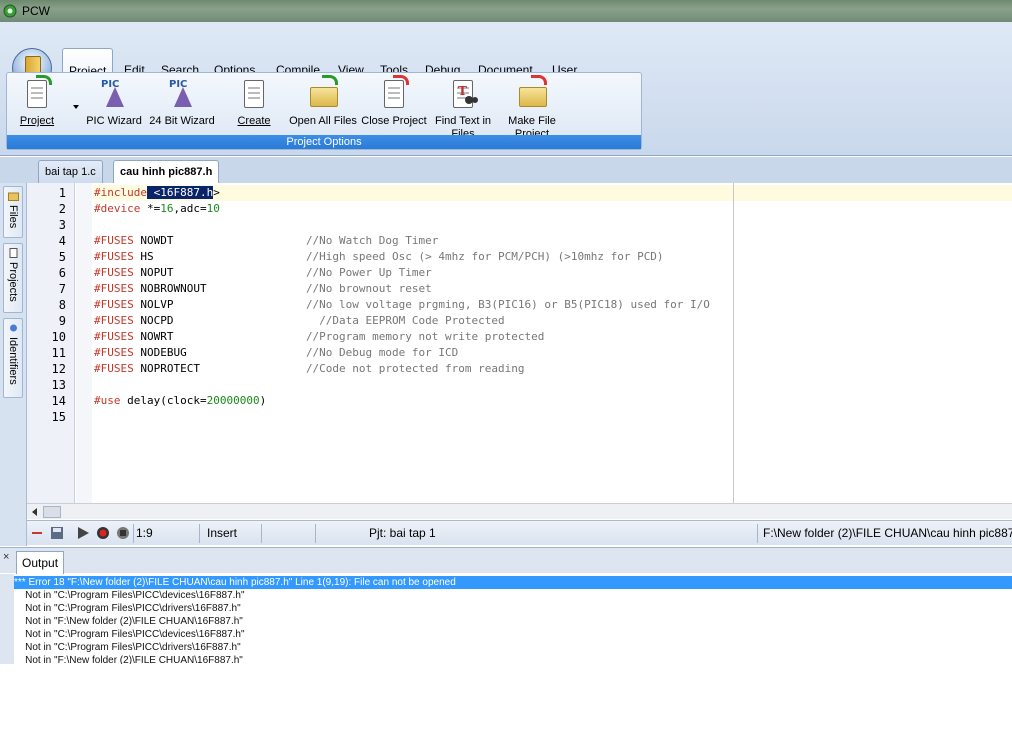 The image size is (1012, 746). What do you see at coordinates (35, 512) in the screenshot?
I see `scroll-left-icon` at bounding box center [35, 512].